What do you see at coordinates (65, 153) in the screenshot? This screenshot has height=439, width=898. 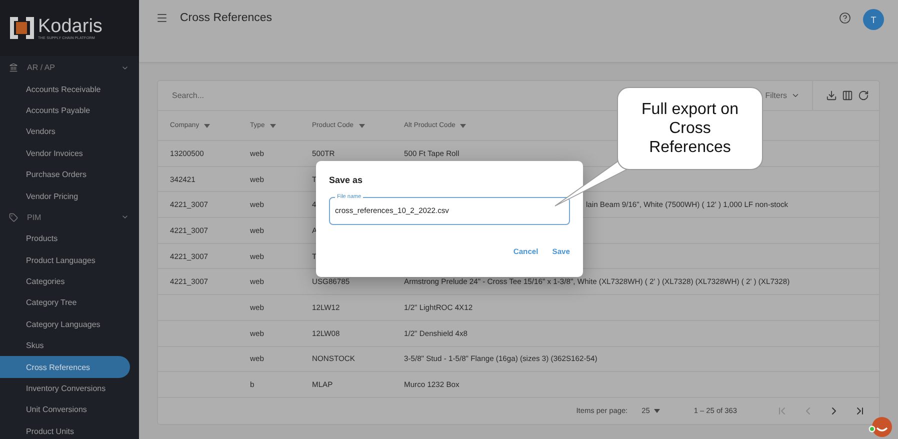 I see `nav-item: Vendor Invoices` at bounding box center [65, 153].